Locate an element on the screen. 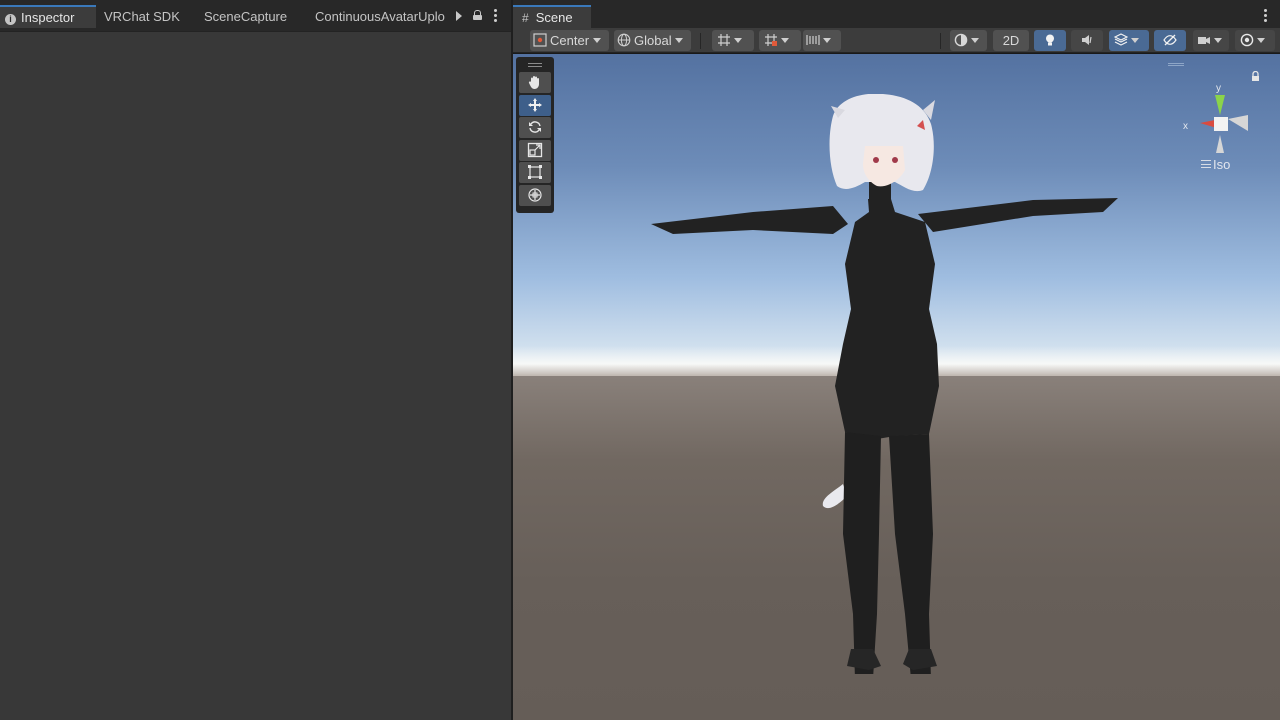 The image size is (1280, 720). hand-tool-button is located at coordinates (535, 82).